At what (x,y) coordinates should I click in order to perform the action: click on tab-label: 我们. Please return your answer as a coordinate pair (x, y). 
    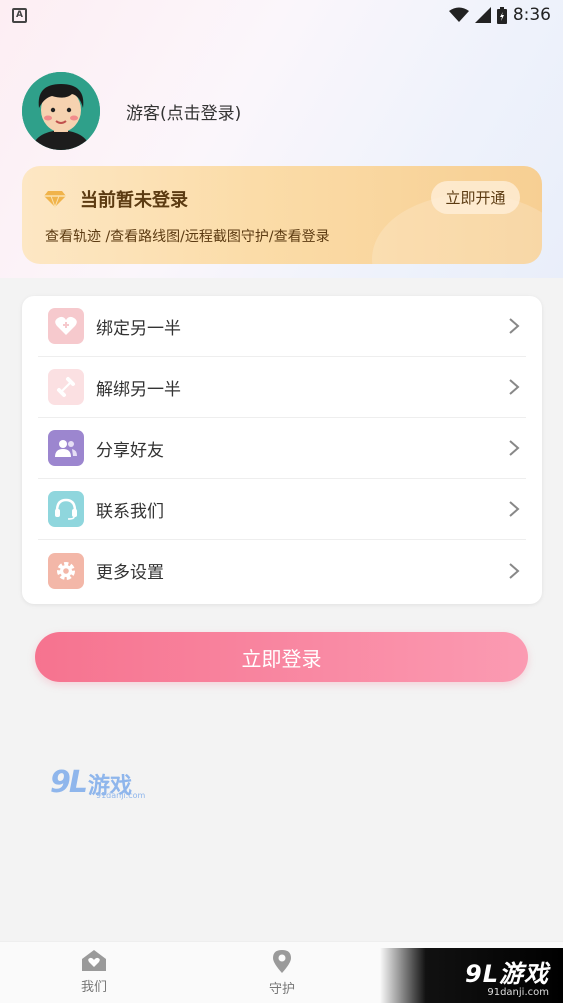
    Looking at the image, I should click on (93, 987).